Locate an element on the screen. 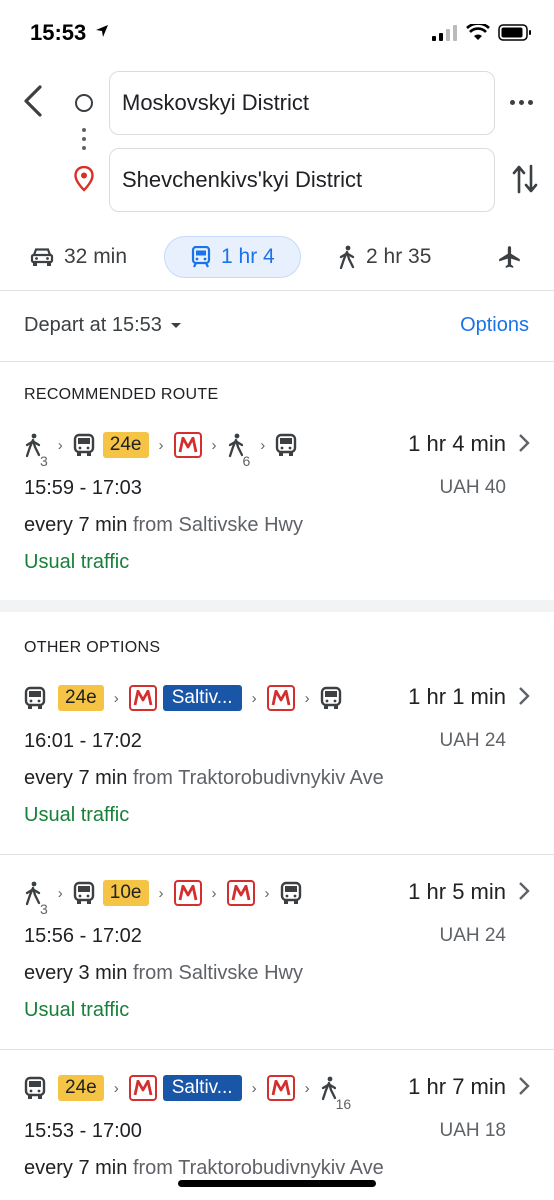 The width and height of the screenshot is (554, 1200). destination-field: Shevchenkivs'kyi District is located at coordinates (302, 180).